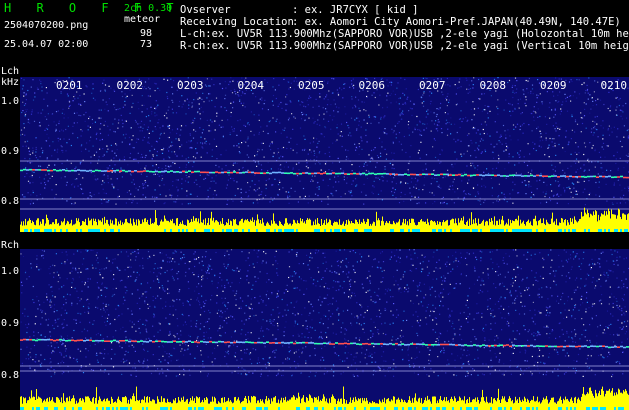 The image size is (629, 410). Describe the element at coordinates (372, 85) in the screenshot. I see `time-tick: 0206` at that location.